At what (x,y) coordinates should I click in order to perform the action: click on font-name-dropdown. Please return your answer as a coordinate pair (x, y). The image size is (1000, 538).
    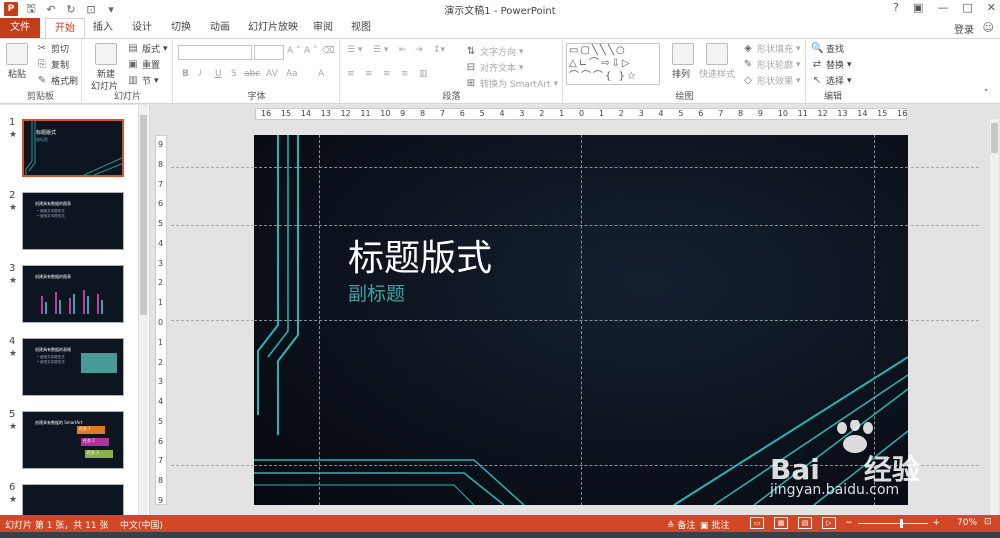
    Looking at the image, I should click on (215, 52).